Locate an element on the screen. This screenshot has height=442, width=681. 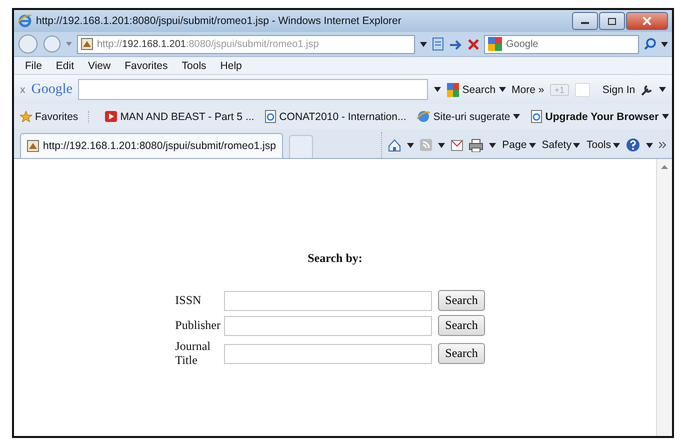
maximize-button is located at coordinates (612, 21).